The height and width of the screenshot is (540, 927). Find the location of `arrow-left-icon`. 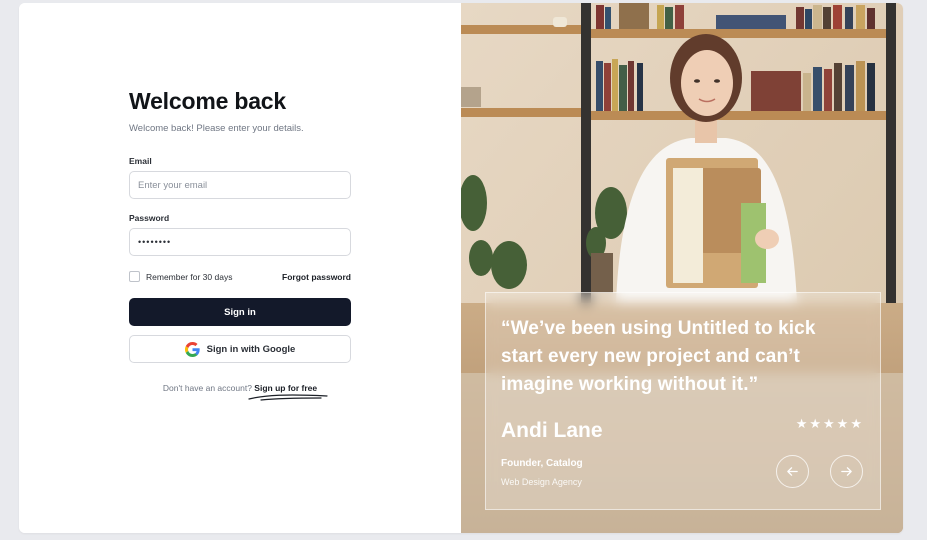

arrow-left-icon is located at coordinates (792, 471).